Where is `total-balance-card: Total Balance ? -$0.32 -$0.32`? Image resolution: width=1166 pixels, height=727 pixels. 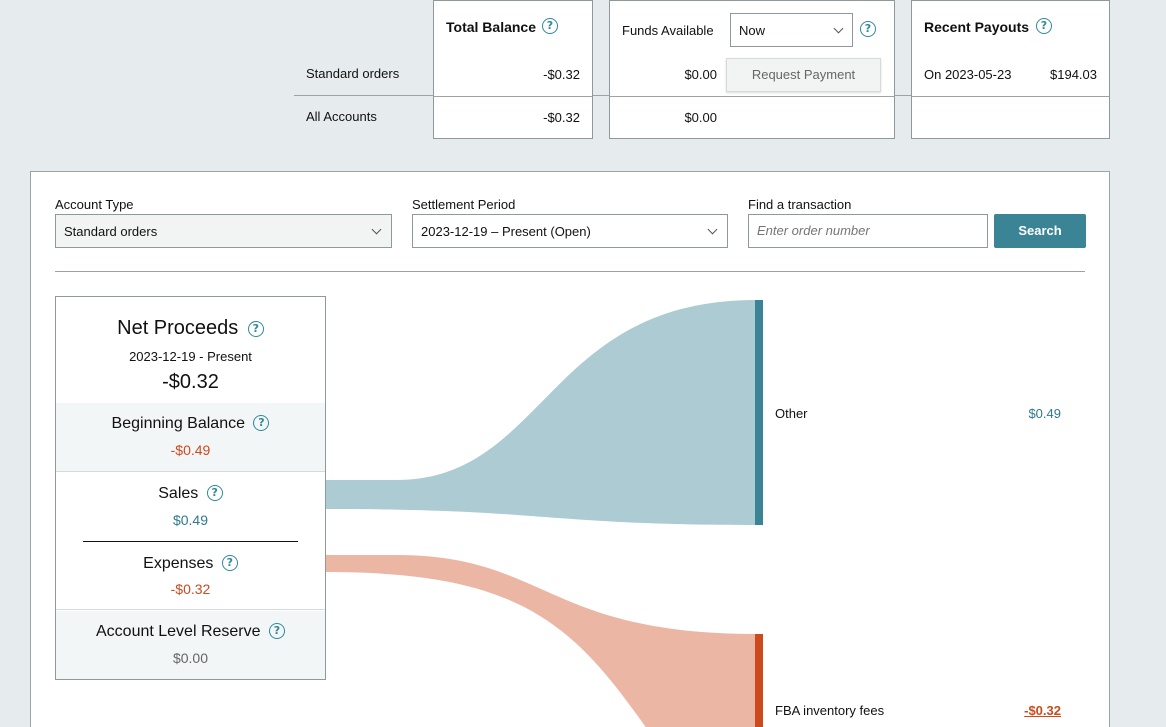 total-balance-card: Total Balance ? -$0.32 -$0.32 is located at coordinates (513, 69).